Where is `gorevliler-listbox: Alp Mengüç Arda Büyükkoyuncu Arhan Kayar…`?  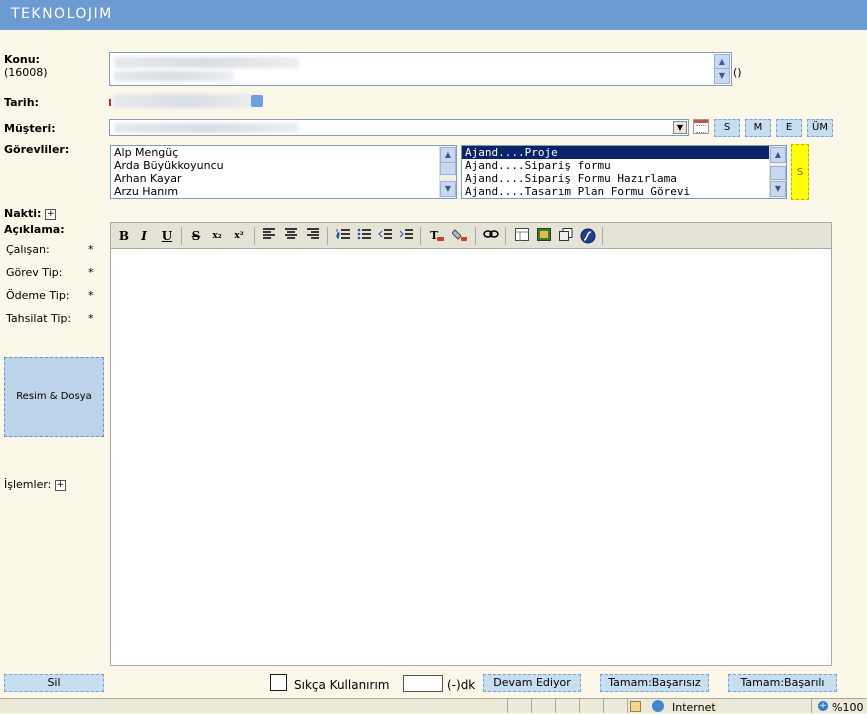
gorevliler-listbox: Alp Mengüç Arda Büyükkoyuncu Arhan Kayar… is located at coordinates (283, 172).